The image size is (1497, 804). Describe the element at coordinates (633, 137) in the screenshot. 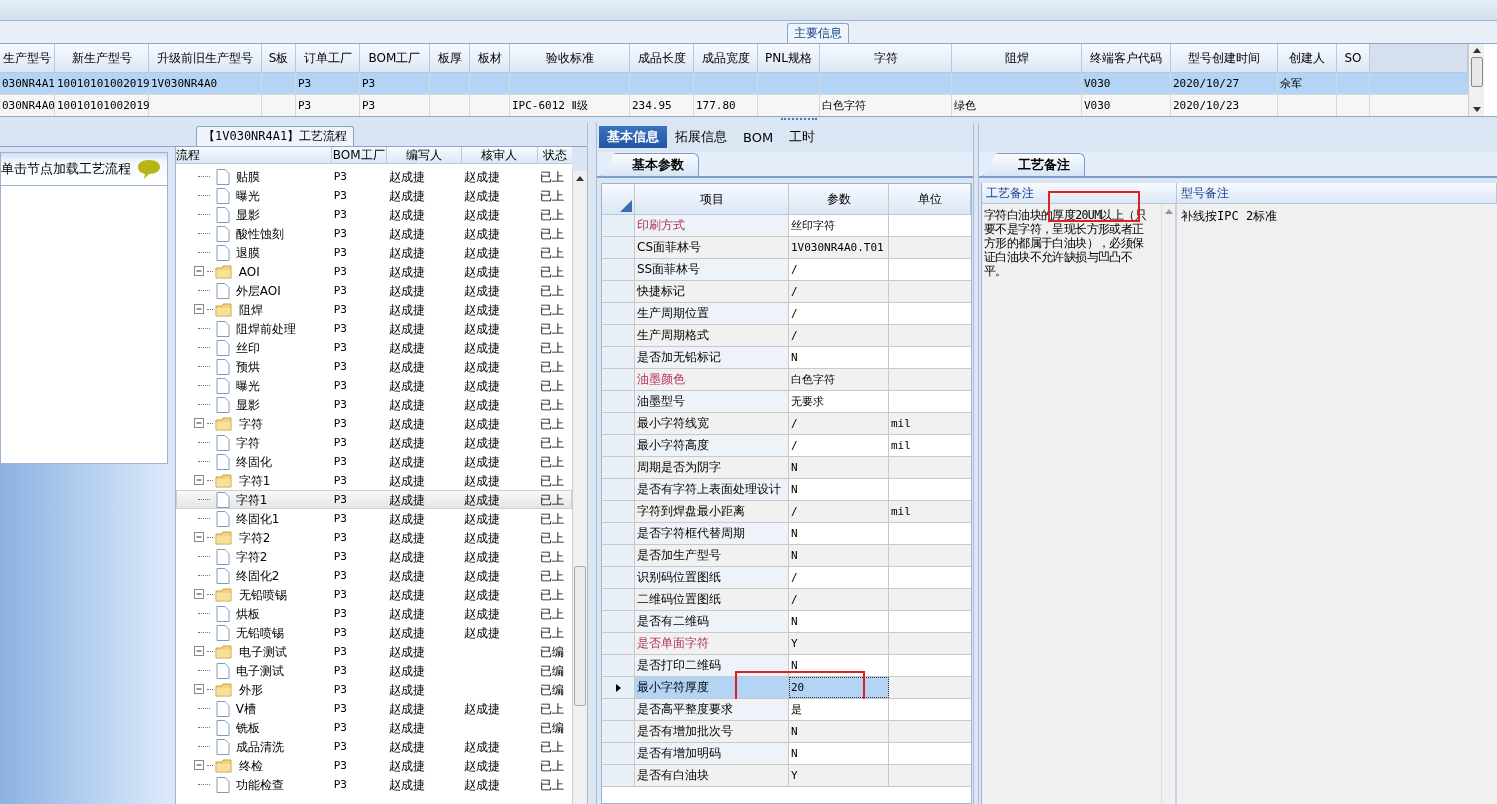

I see `tab: 基本信息` at that location.